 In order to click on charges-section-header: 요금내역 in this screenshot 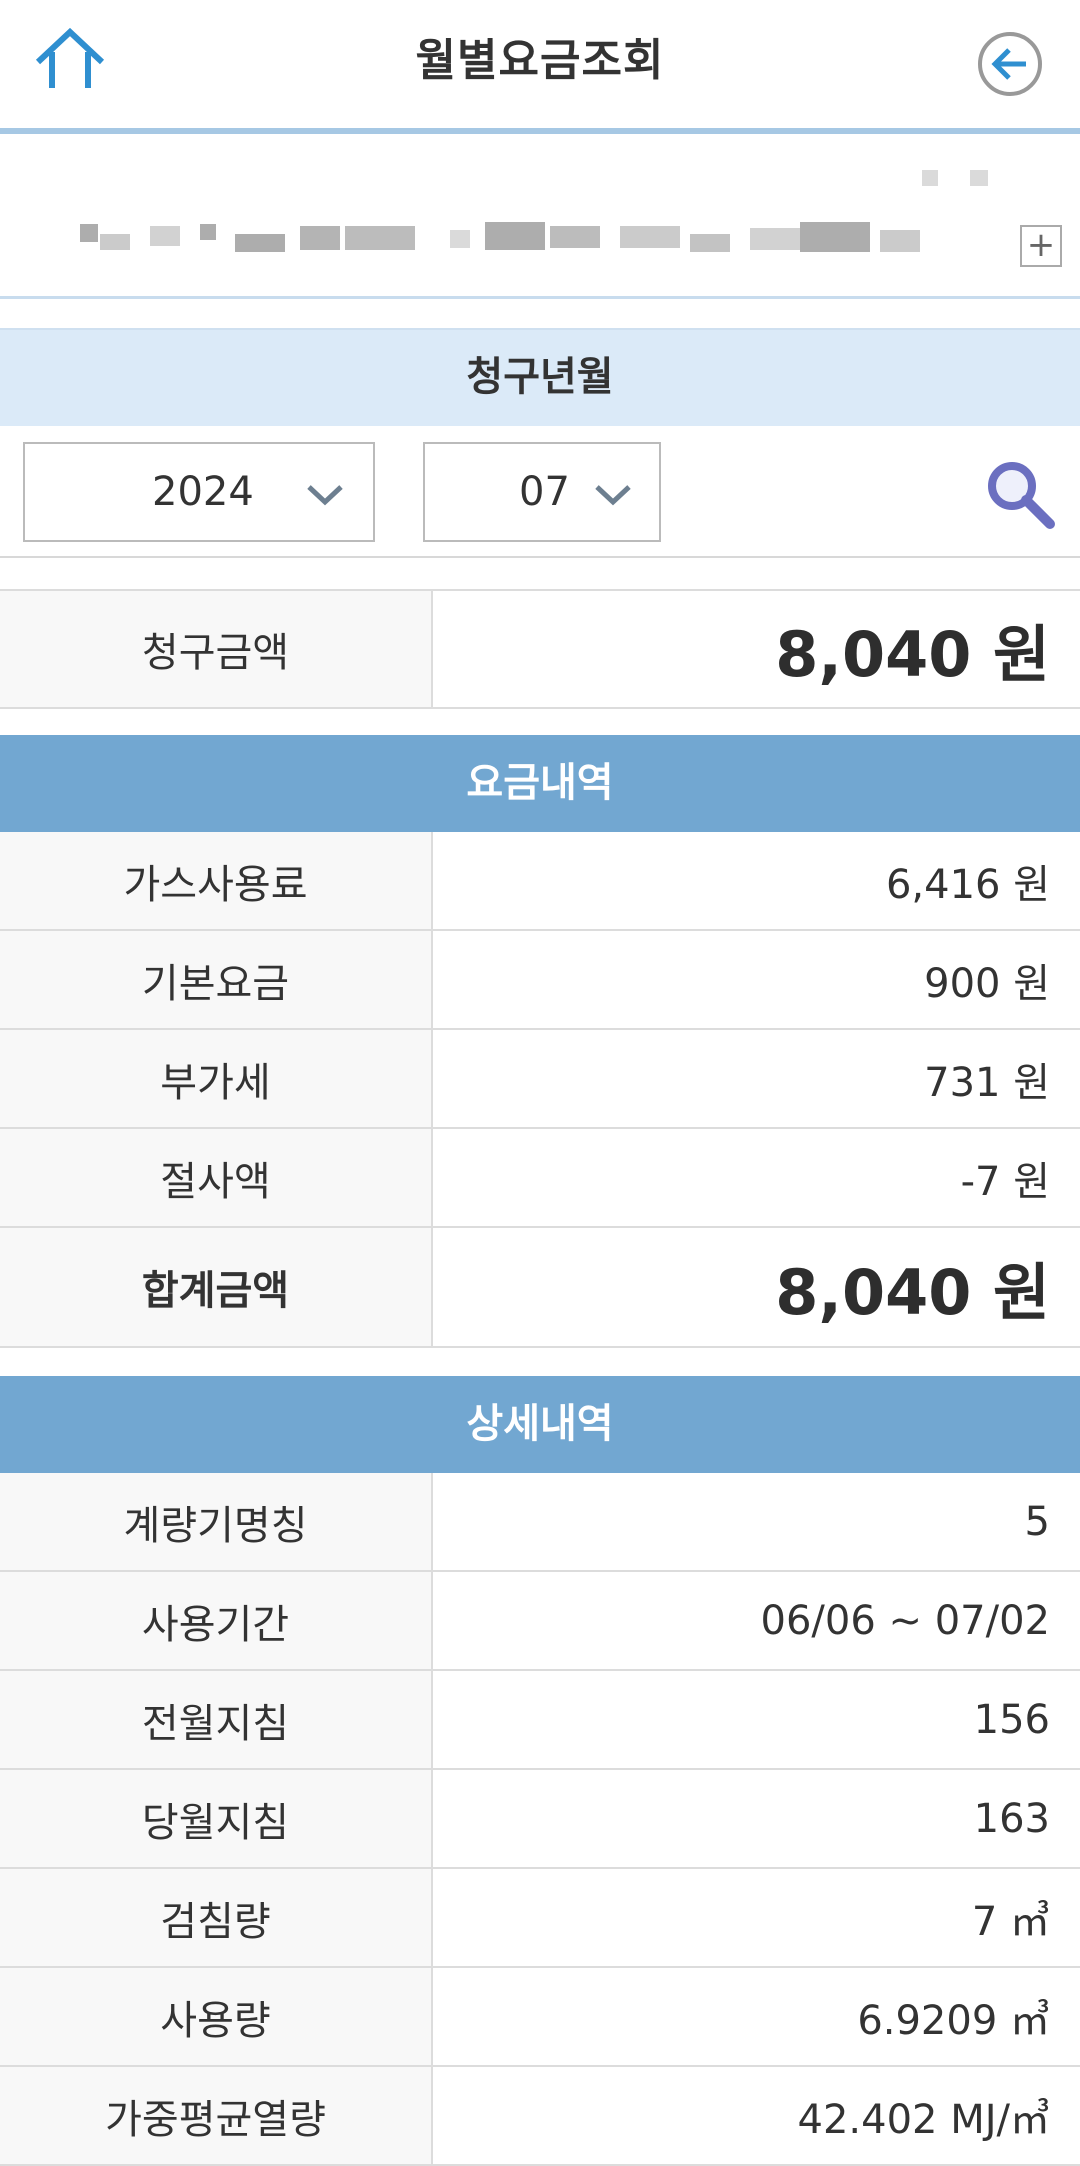, I will do `click(540, 783)`.